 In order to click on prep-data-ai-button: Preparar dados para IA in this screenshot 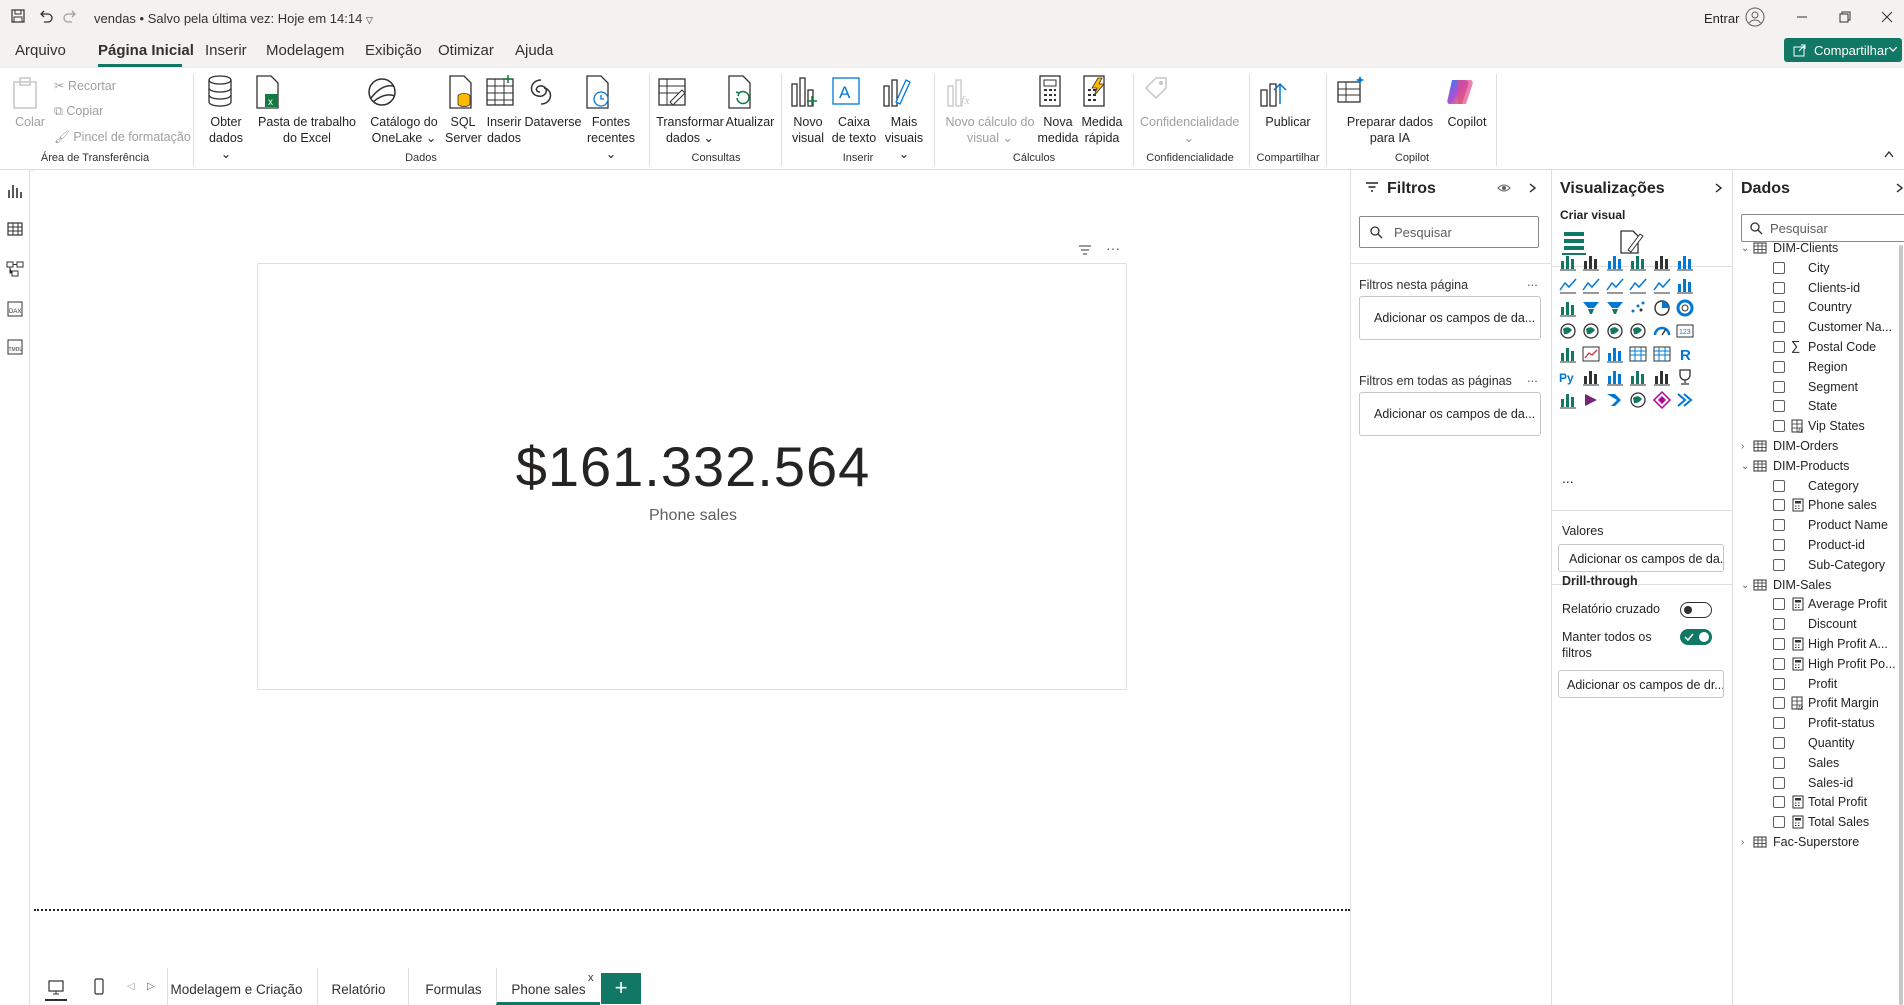, I will do `click(1390, 110)`.